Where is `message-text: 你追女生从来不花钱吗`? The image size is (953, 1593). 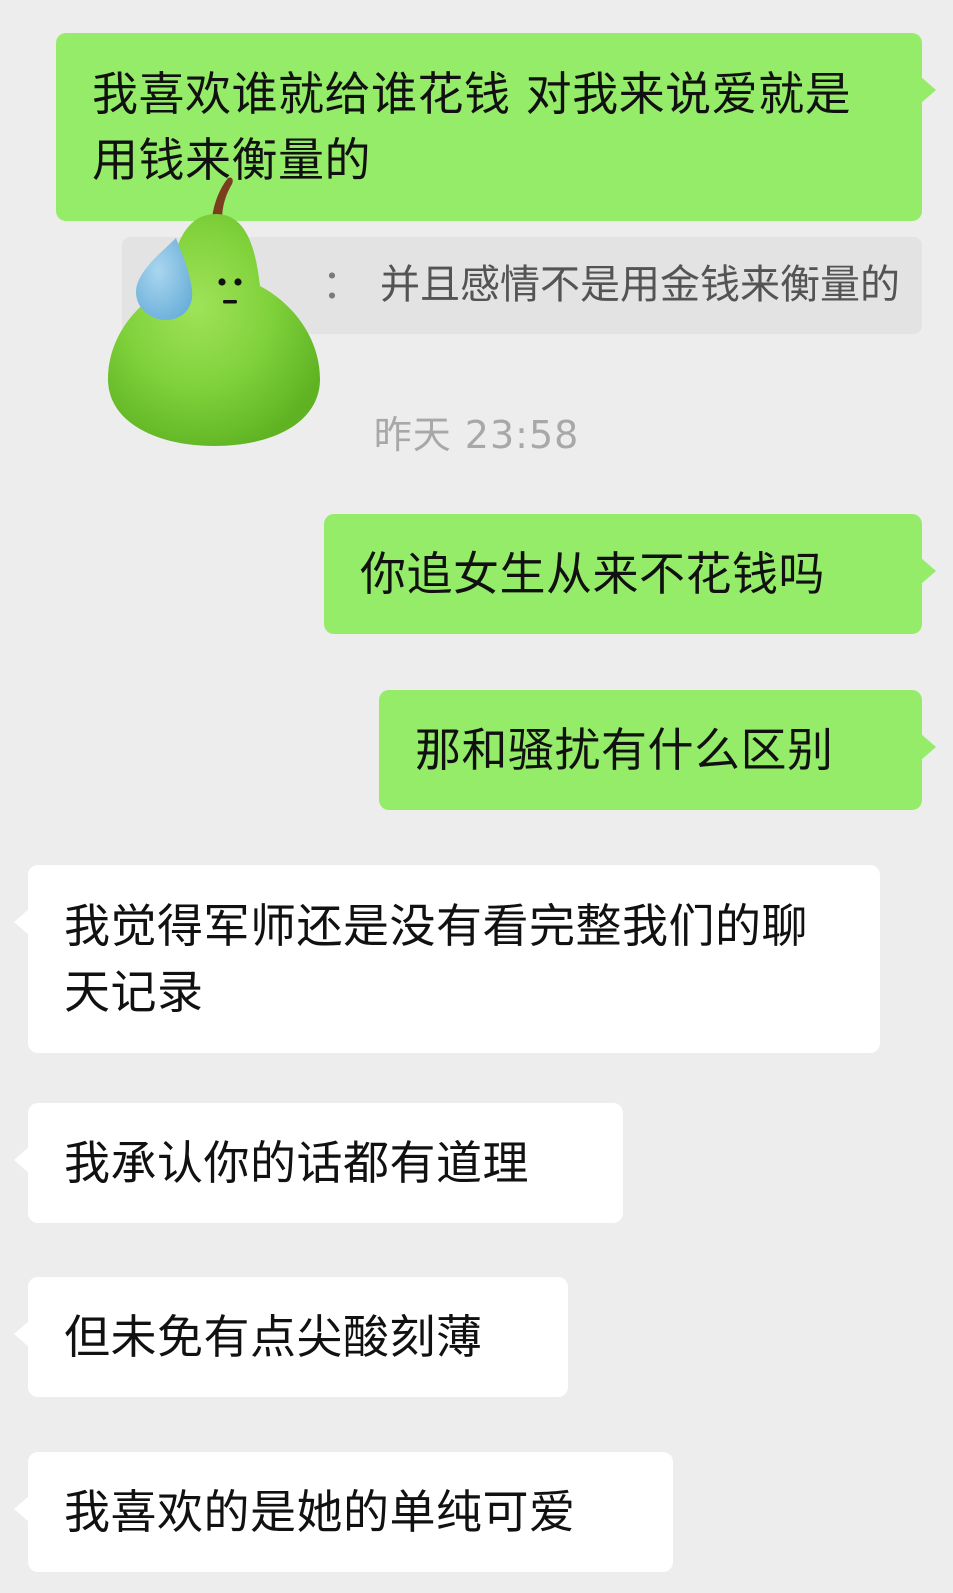 message-text: 你追女生从来不花钱吗 is located at coordinates (592, 574).